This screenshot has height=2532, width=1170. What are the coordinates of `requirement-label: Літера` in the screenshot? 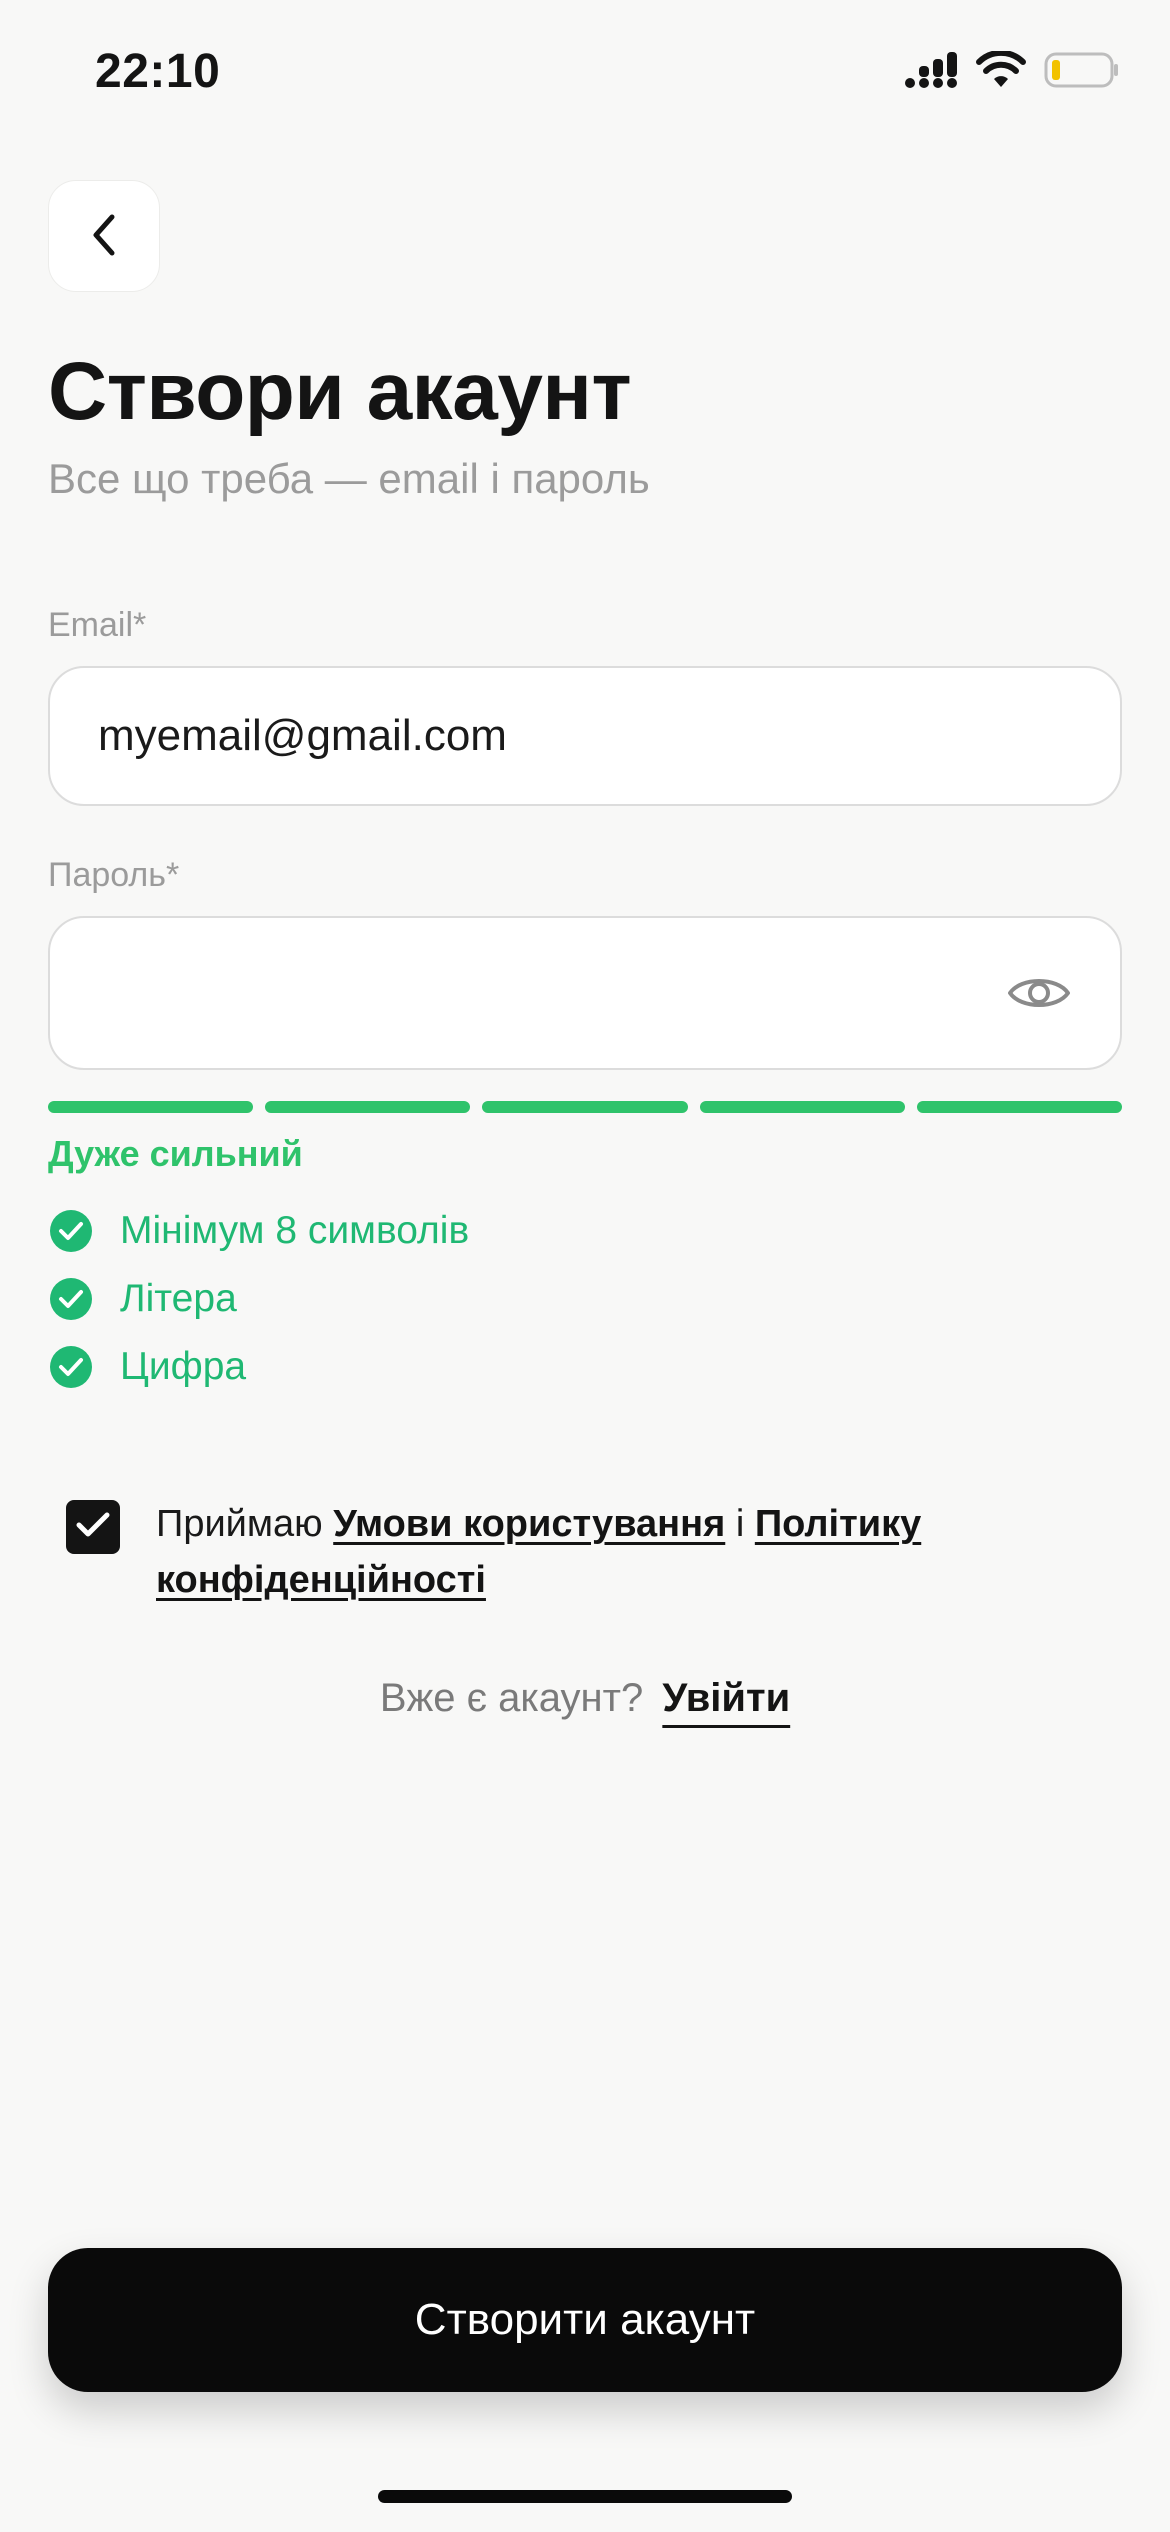 It's located at (178, 1298).